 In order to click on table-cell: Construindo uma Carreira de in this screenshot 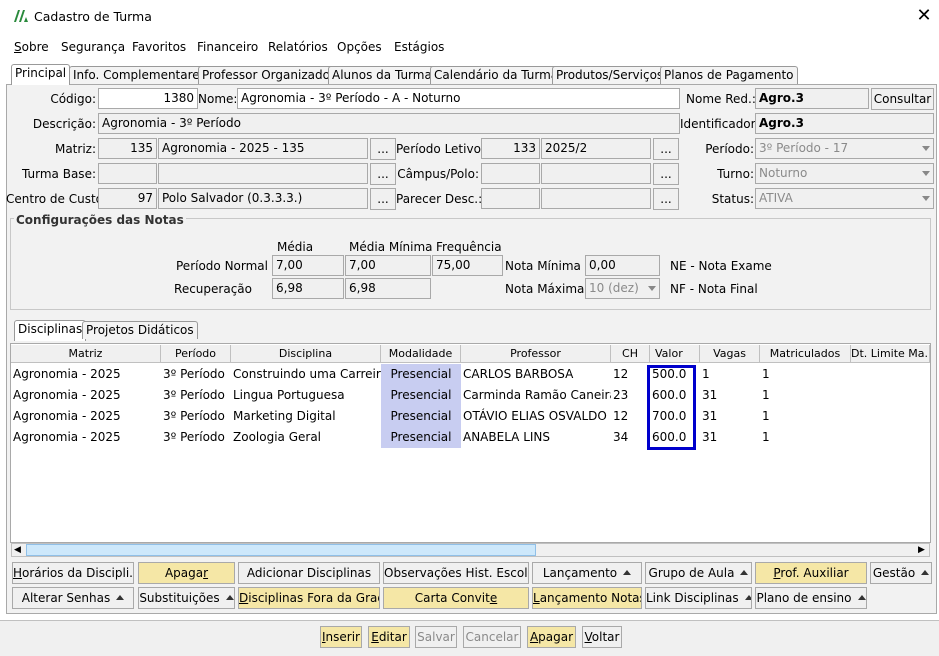, I will do `click(306, 374)`.